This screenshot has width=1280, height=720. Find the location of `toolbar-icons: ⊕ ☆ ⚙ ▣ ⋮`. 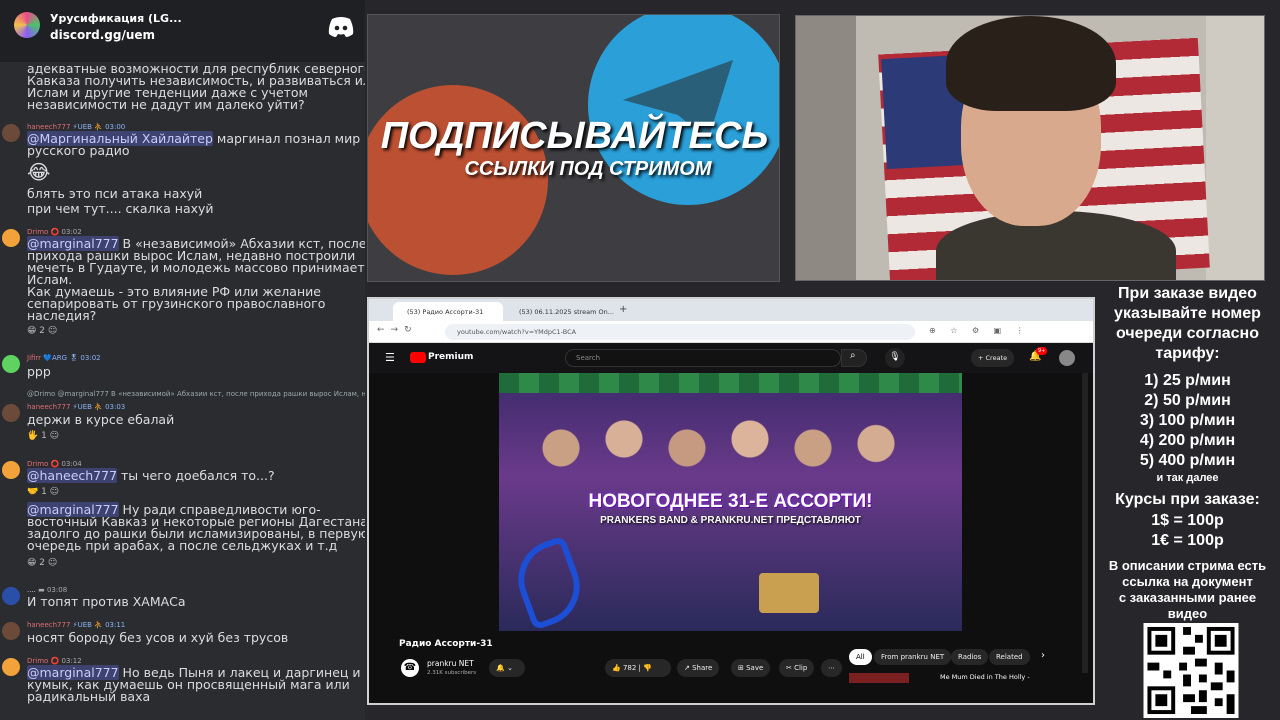

toolbar-icons: ⊕ ☆ ⚙ ▣ ⋮ is located at coordinates (979, 330).